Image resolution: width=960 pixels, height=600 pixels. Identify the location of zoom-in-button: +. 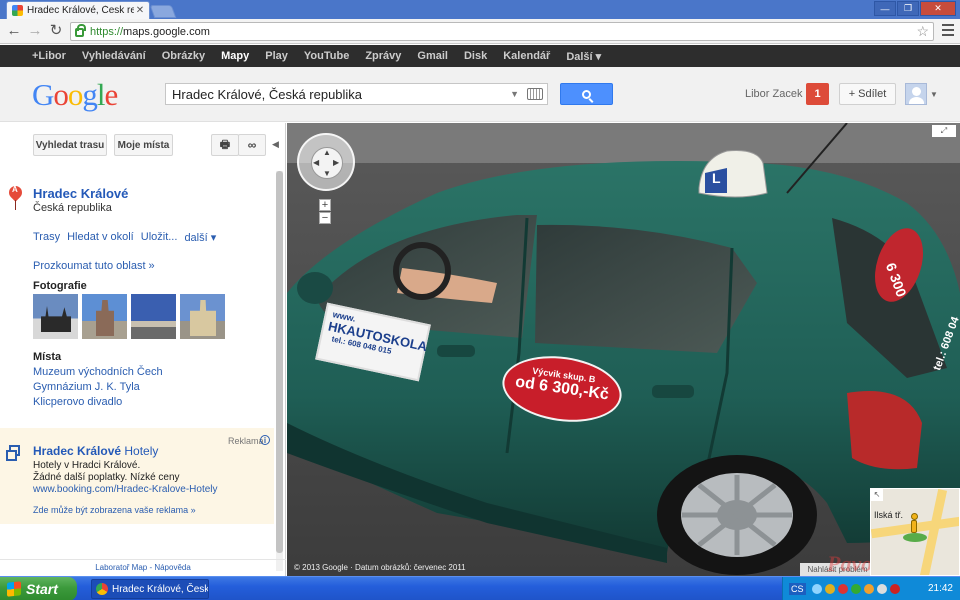
(325, 205).